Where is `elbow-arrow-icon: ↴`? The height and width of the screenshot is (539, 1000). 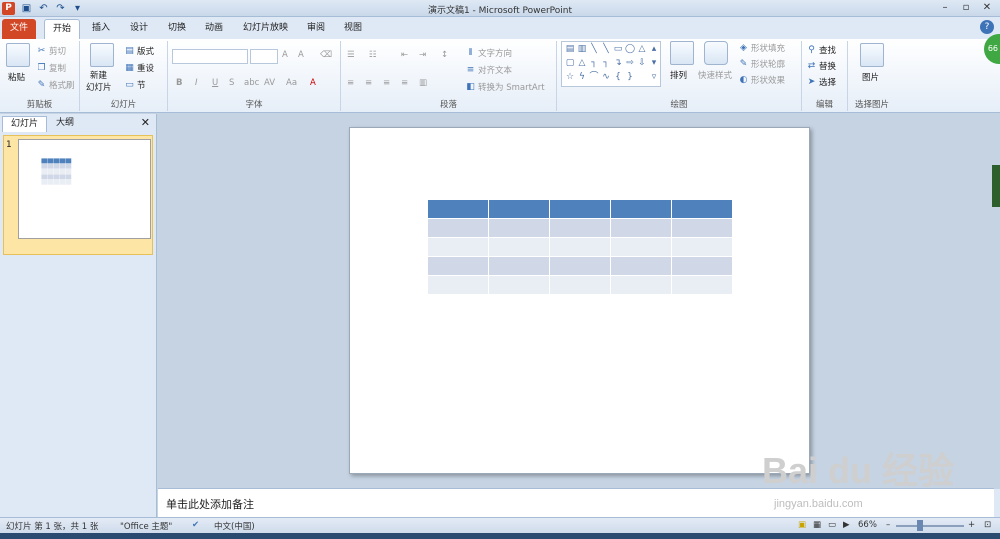 elbow-arrow-icon: ↴ is located at coordinates (618, 63).